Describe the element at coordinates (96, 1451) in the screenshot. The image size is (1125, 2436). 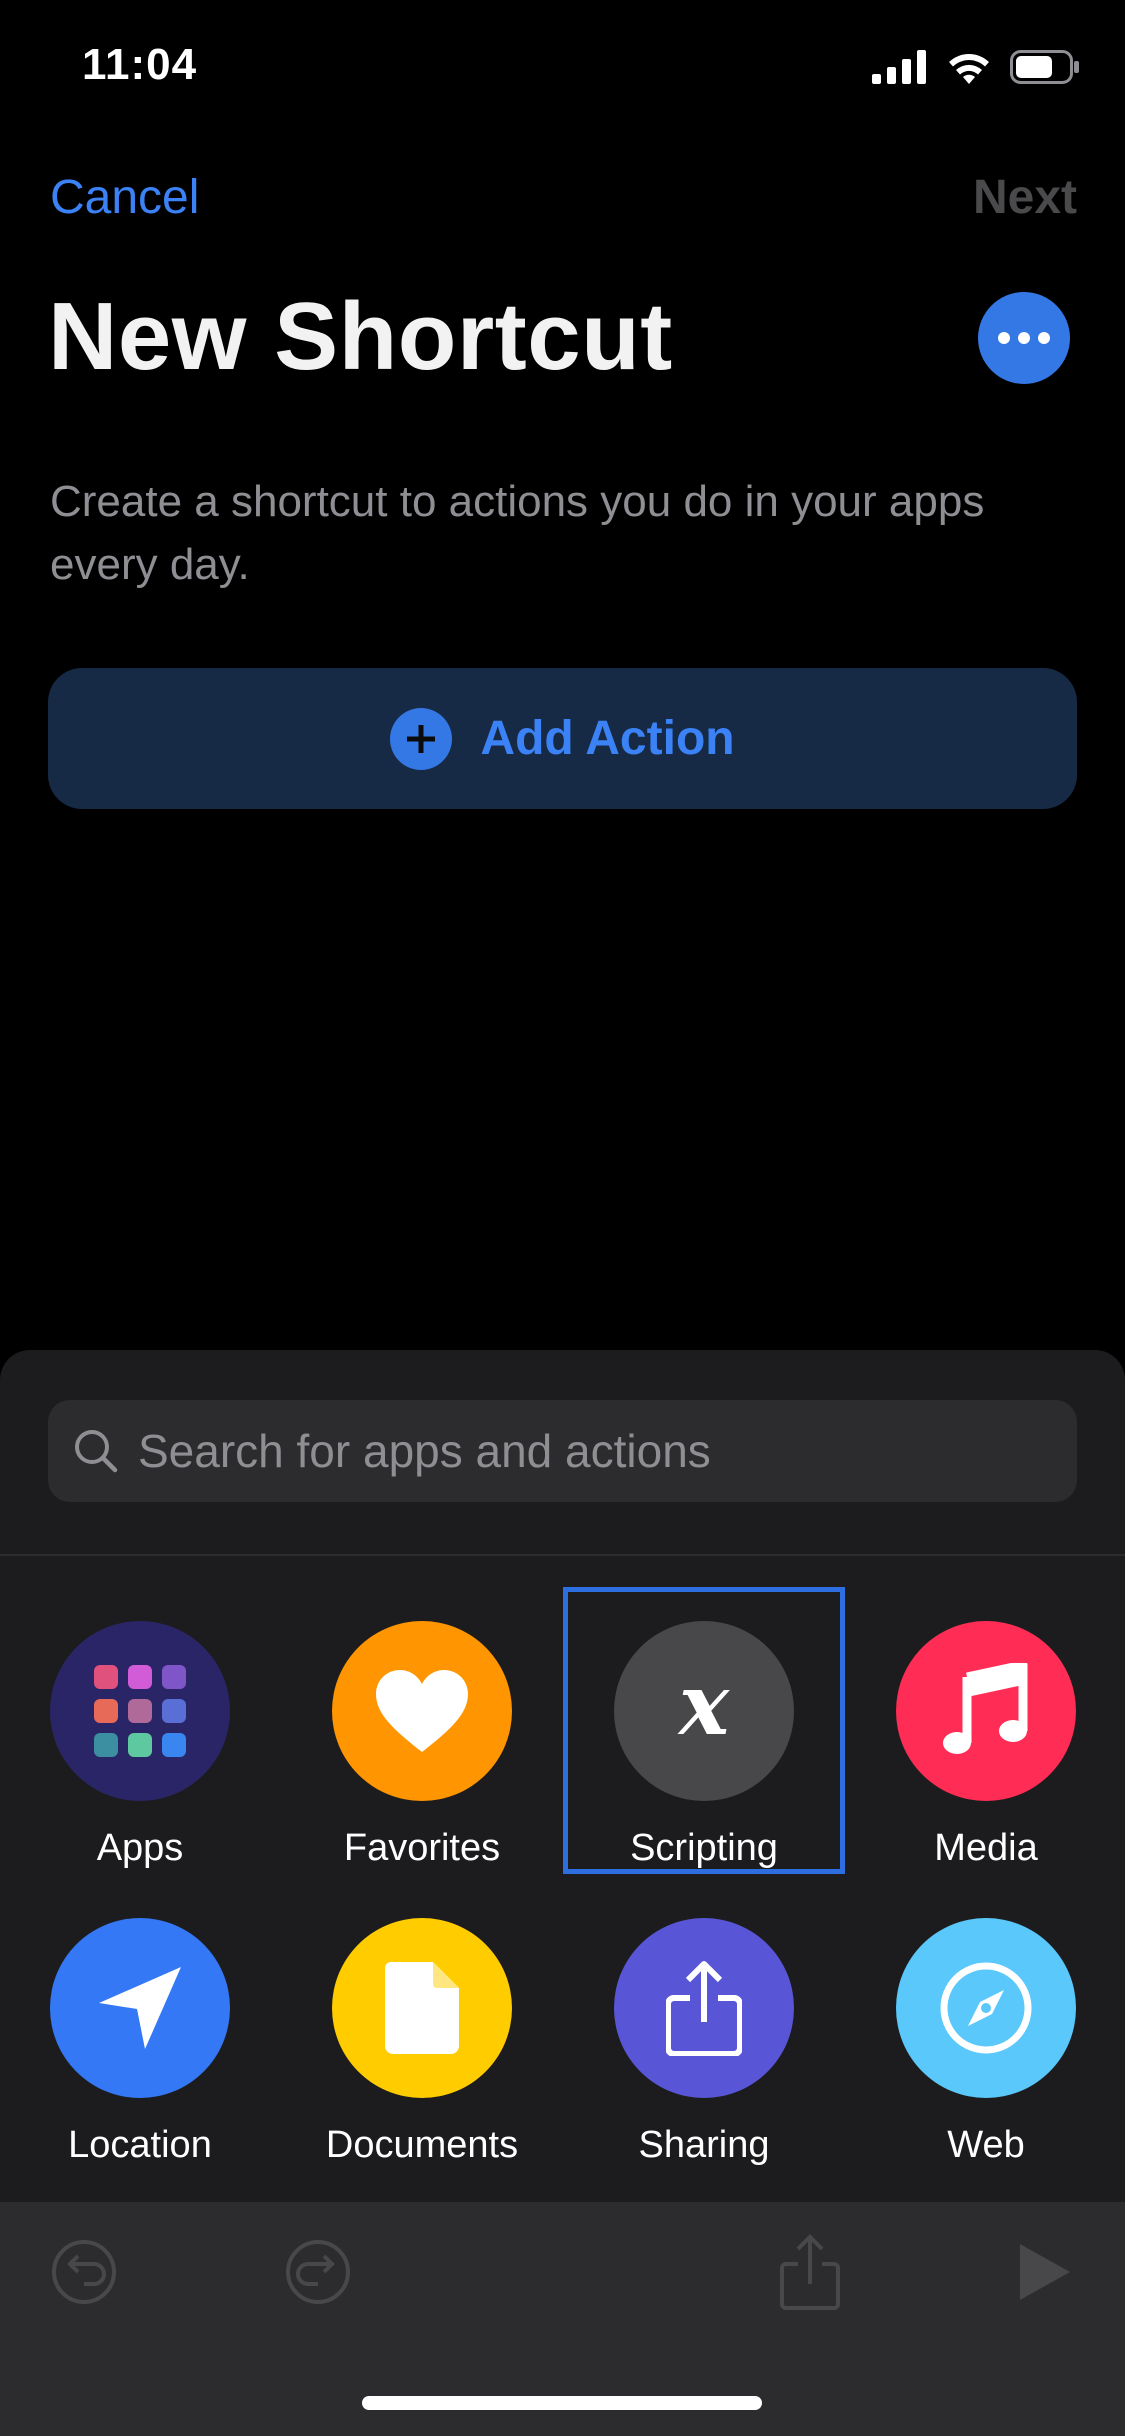
I see `search-icon` at that location.